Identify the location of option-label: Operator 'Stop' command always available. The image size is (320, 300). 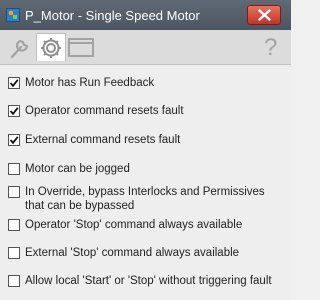
(134, 225).